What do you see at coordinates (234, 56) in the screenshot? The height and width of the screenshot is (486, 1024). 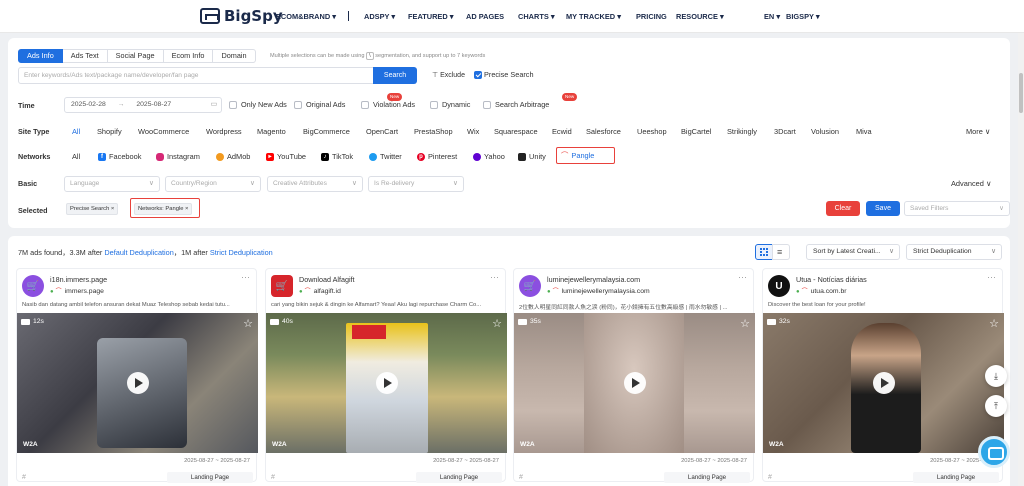 I see `tab-domain: Domain` at bounding box center [234, 56].